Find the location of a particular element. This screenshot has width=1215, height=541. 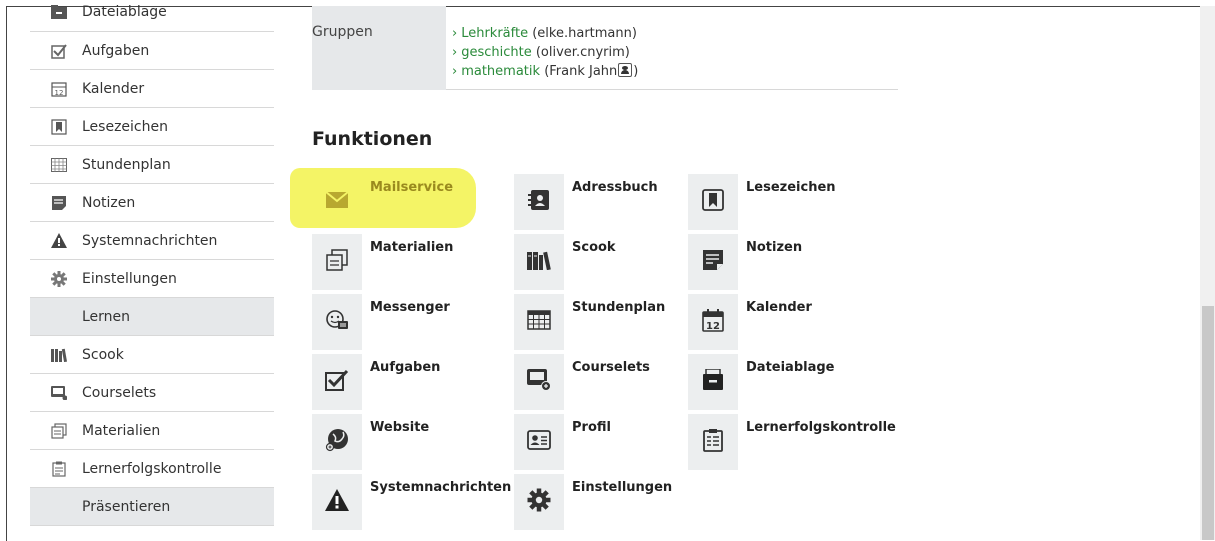

sidebar-item-label: Scook is located at coordinates (103, 354).